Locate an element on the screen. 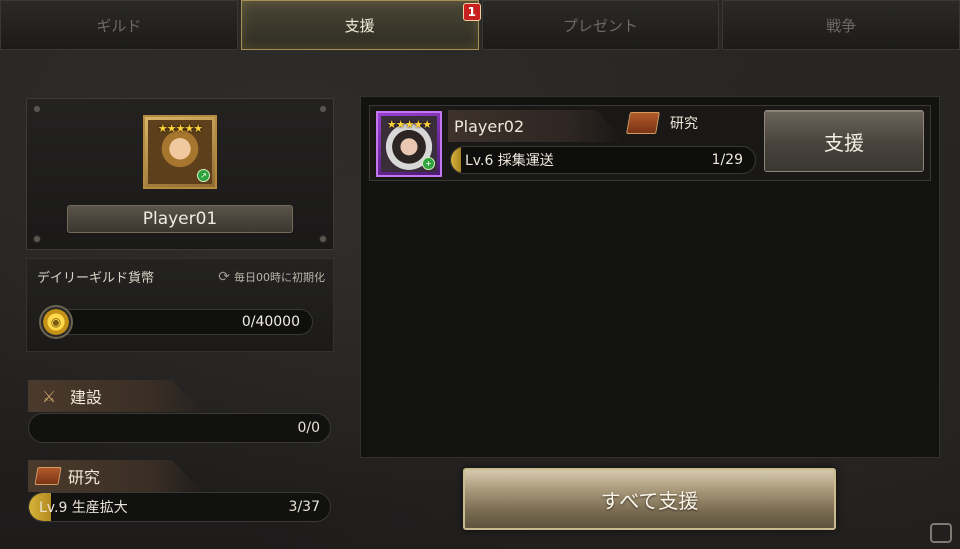  research-item: Lv.9 生産拡大 is located at coordinates (83, 508).